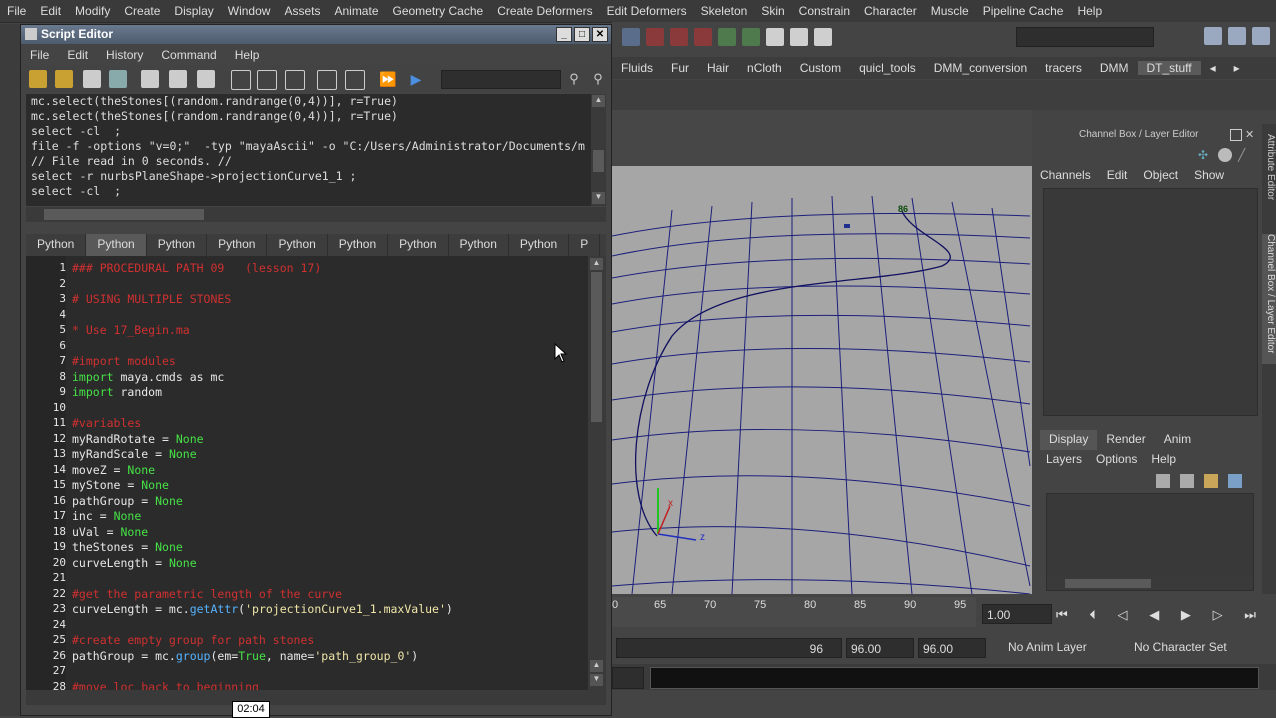 This screenshot has width=1276, height=718. Describe the element at coordinates (416, 79) in the screenshot. I see `execute-icon: ▶` at that location.